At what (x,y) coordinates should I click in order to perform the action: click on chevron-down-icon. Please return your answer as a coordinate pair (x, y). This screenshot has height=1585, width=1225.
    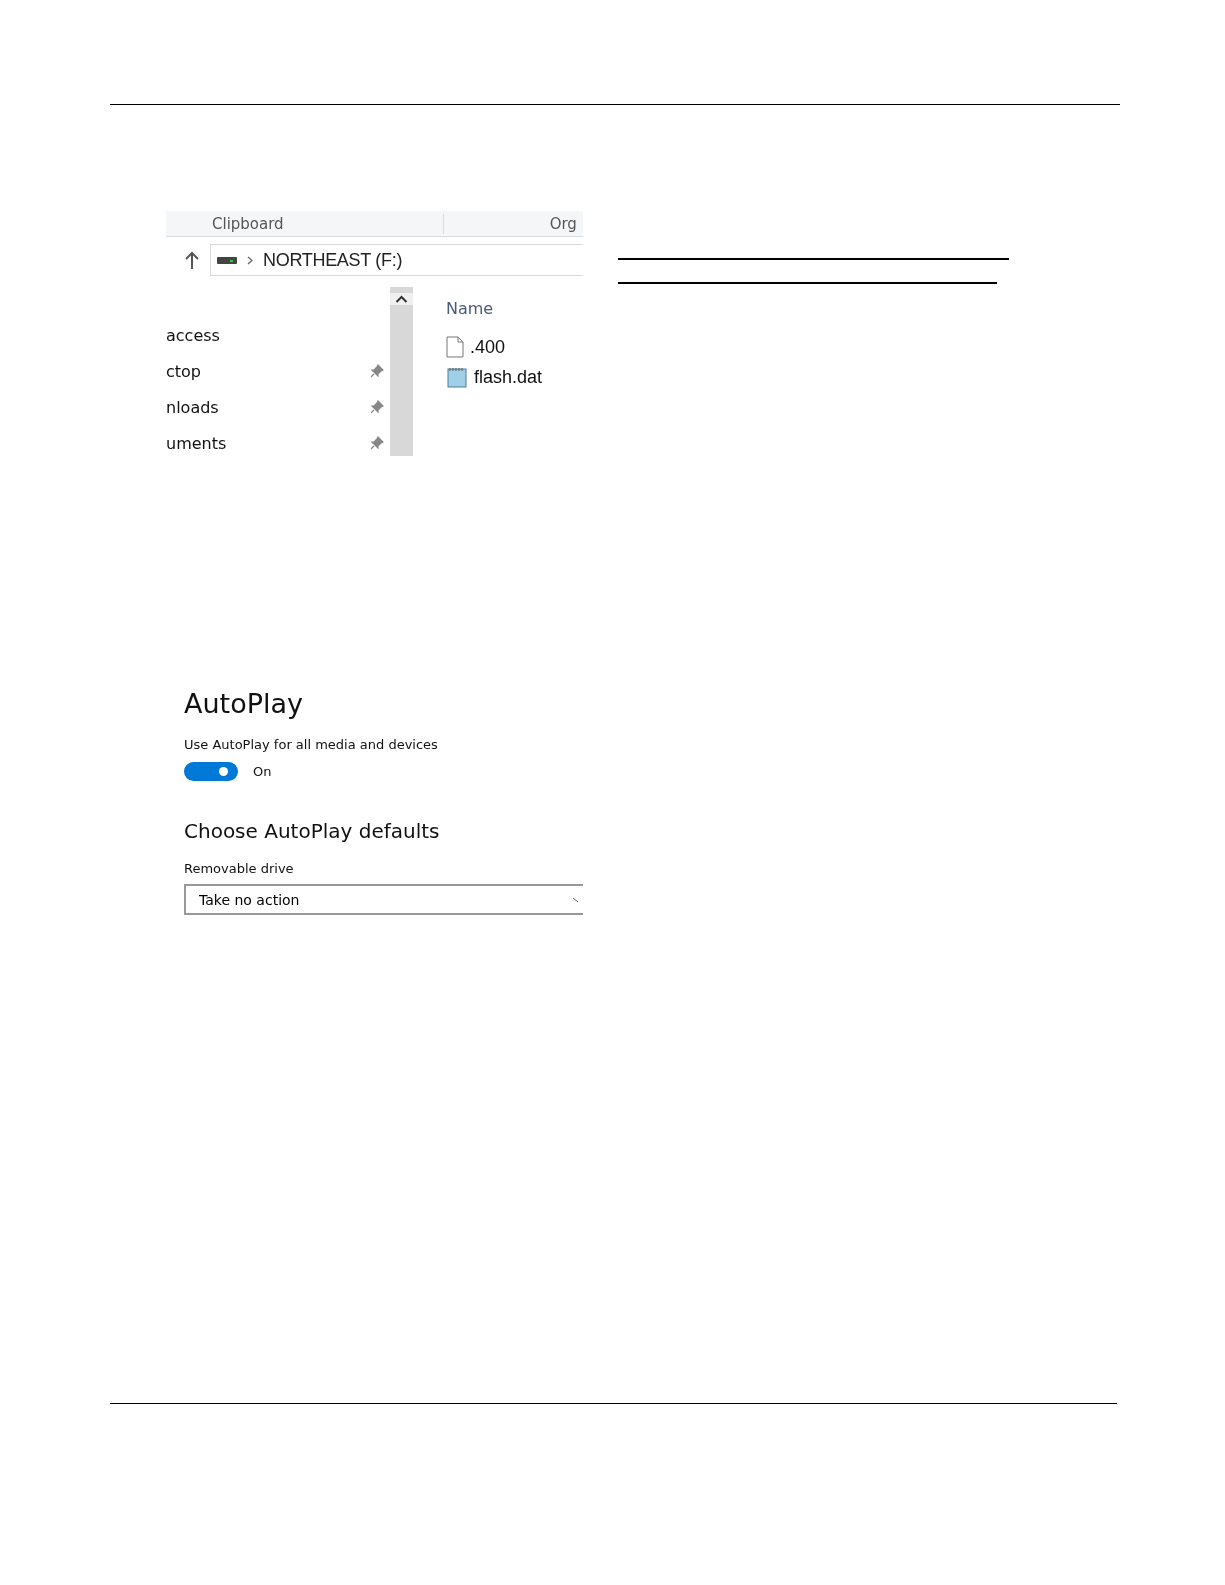
    Looking at the image, I should click on (576, 899).